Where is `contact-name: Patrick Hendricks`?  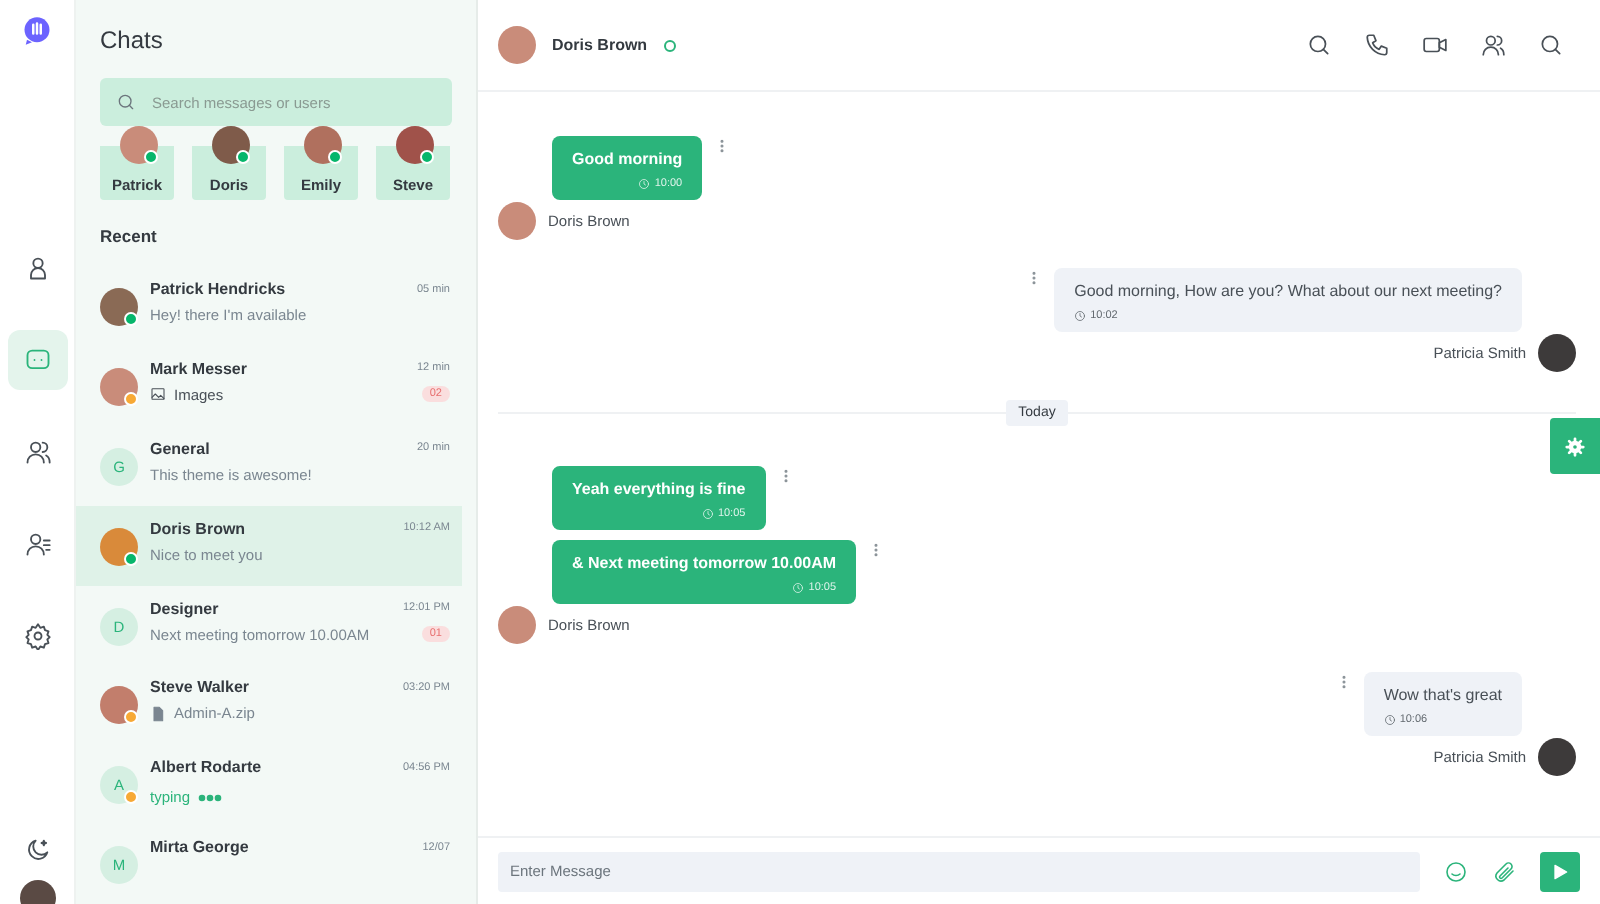
contact-name: Patrick Hendricks is located at coordinates (218, 289).